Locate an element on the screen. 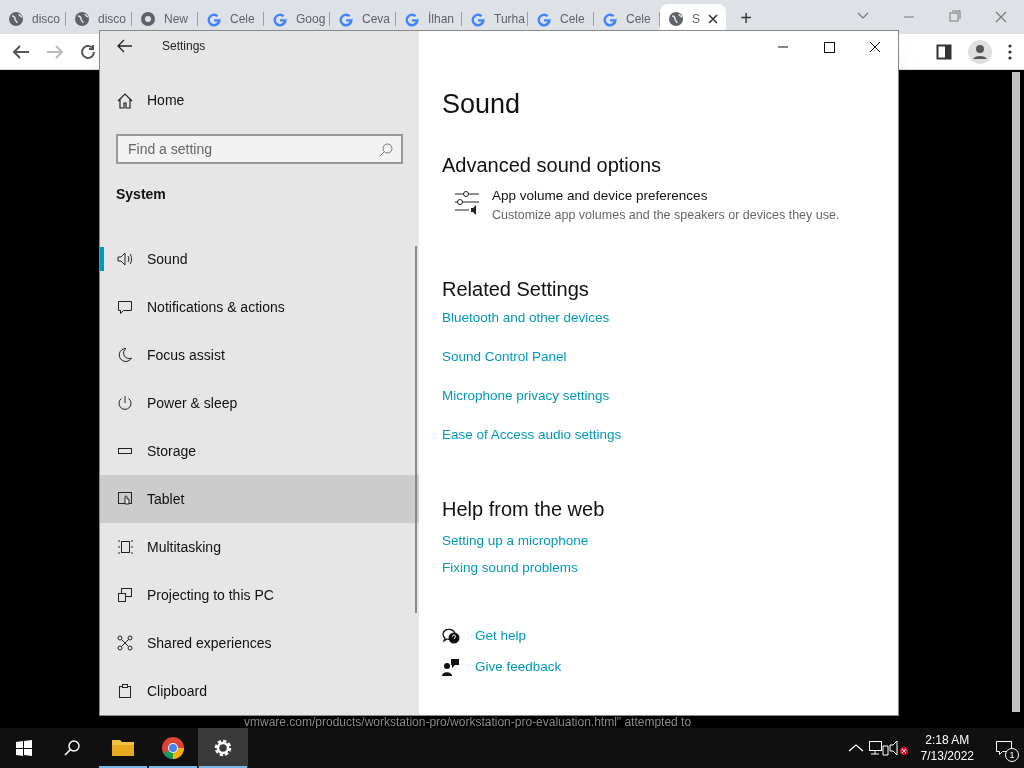 Image resolution: width=1024 pixels, height=768 pixels. reload-icon is located at coordinates (88, 51).